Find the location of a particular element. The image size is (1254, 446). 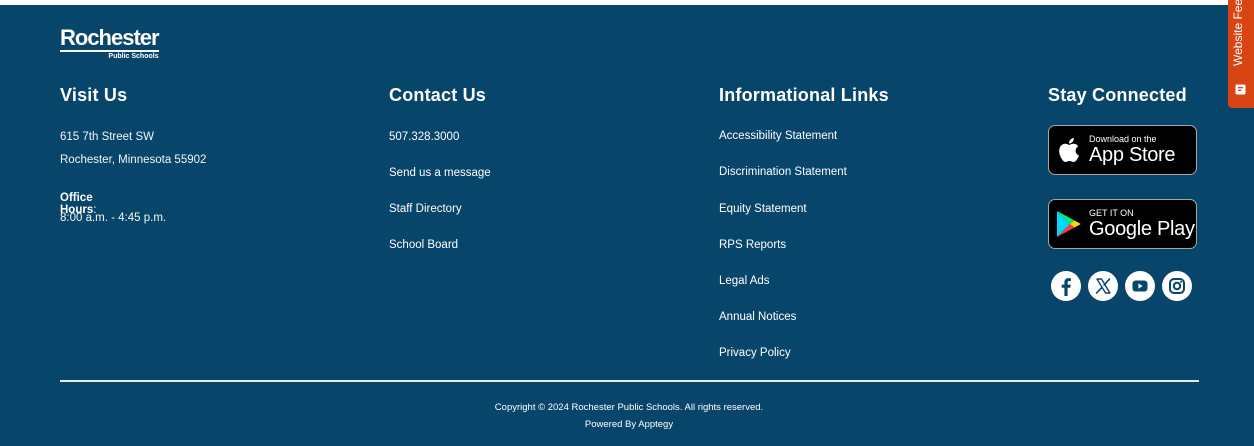

accessibility-statement-link: Accessibility Statement is located at coordinates (778, 136).